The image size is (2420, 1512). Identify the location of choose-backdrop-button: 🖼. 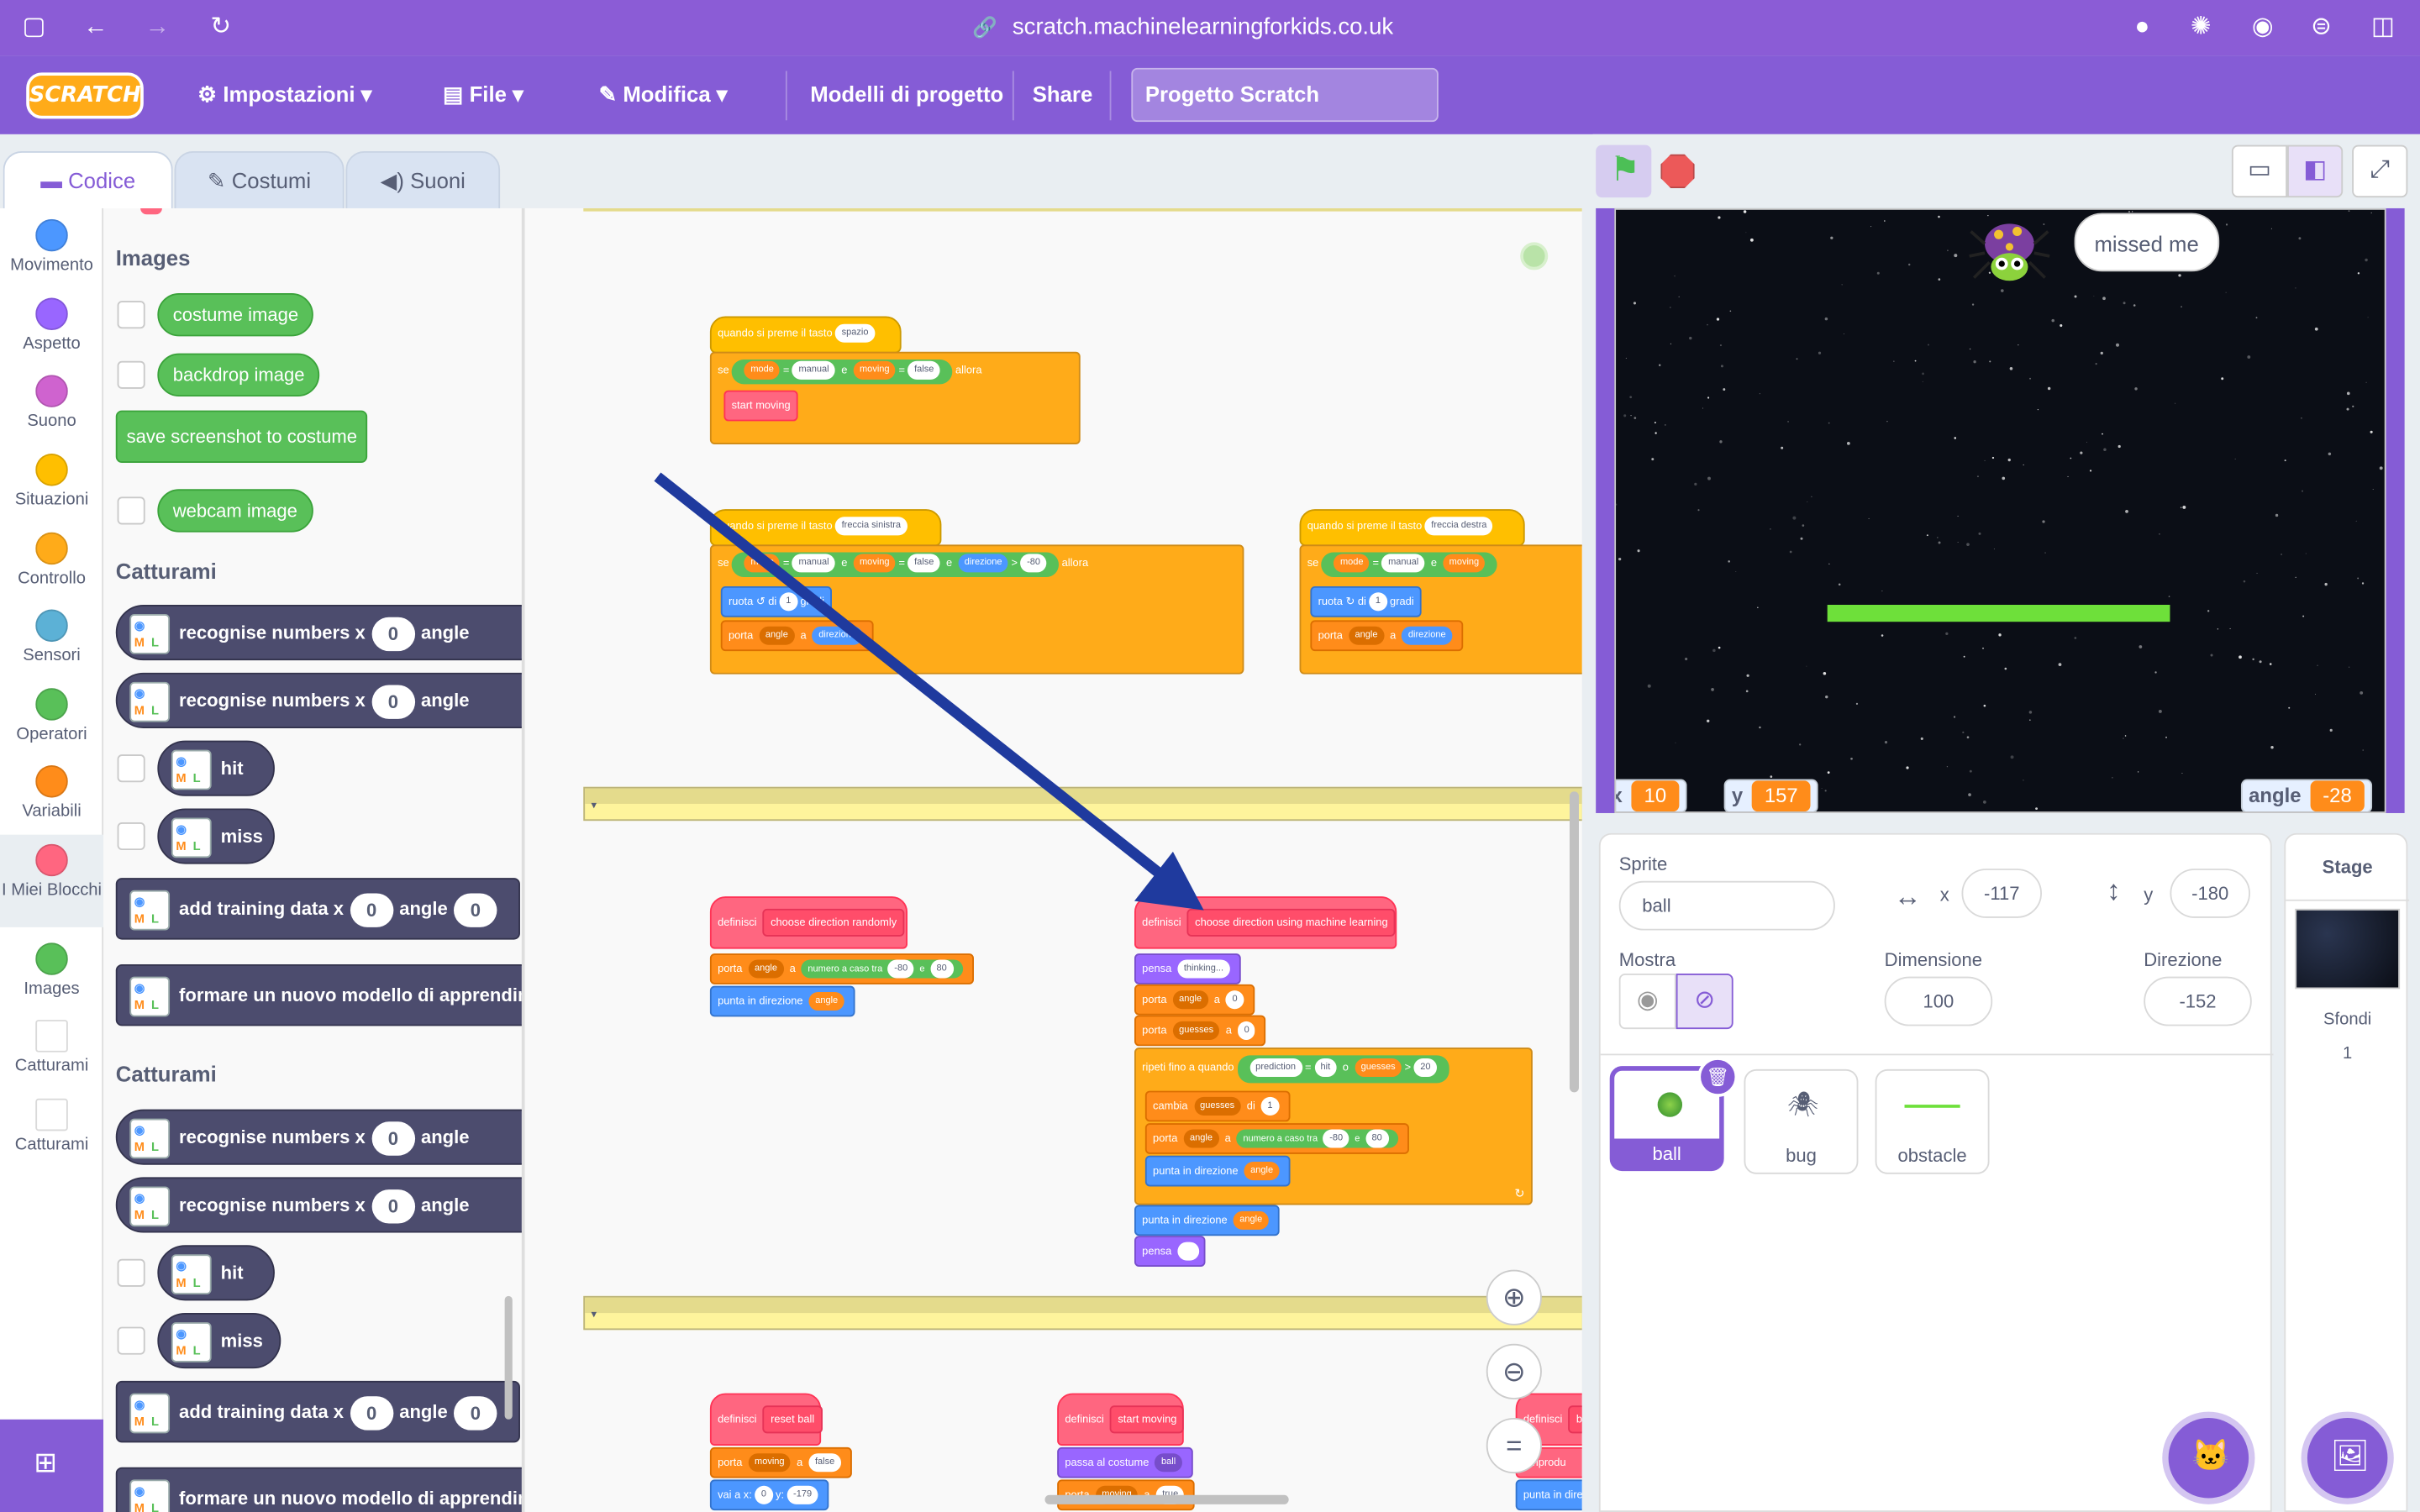
(2347, 1458).